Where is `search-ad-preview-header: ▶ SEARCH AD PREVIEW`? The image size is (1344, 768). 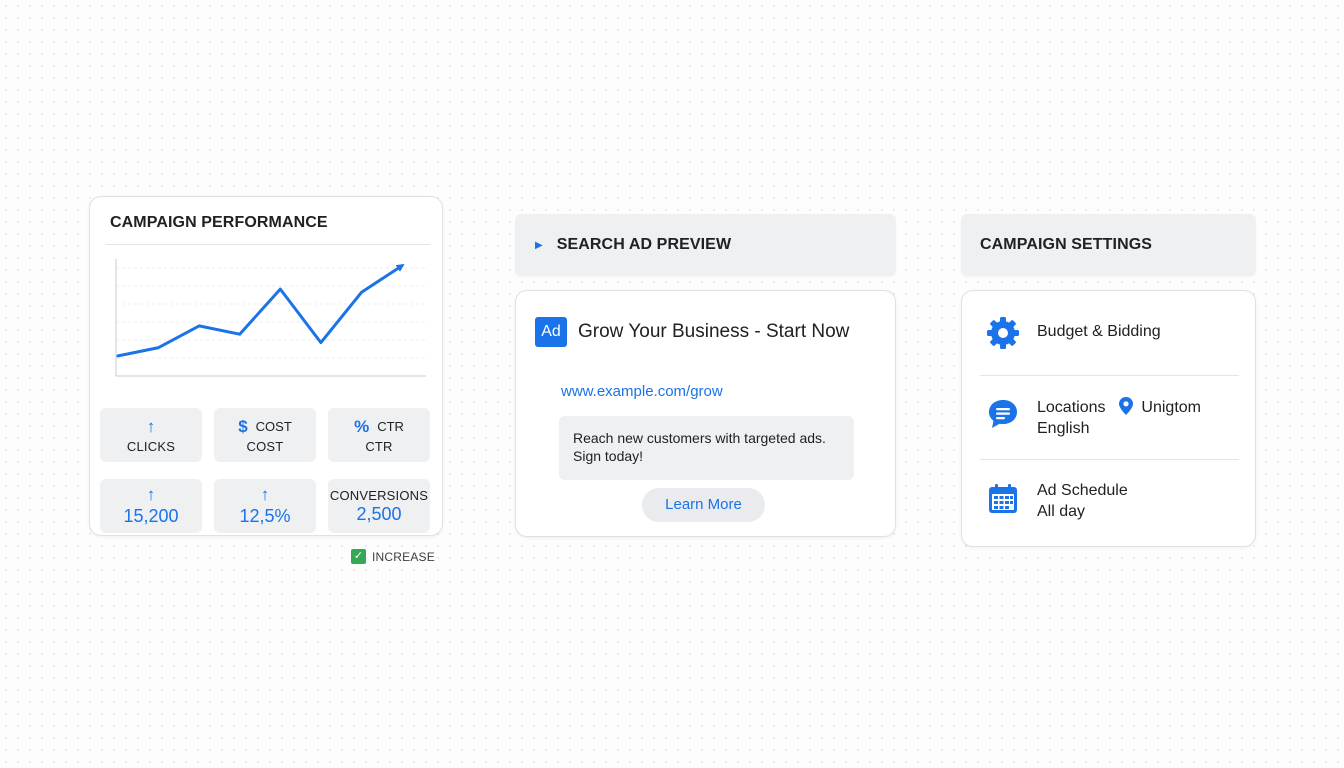
search-ad-preview-header: ▶ SEARCH AD PREVIEW is located at coordinates (705, 245).